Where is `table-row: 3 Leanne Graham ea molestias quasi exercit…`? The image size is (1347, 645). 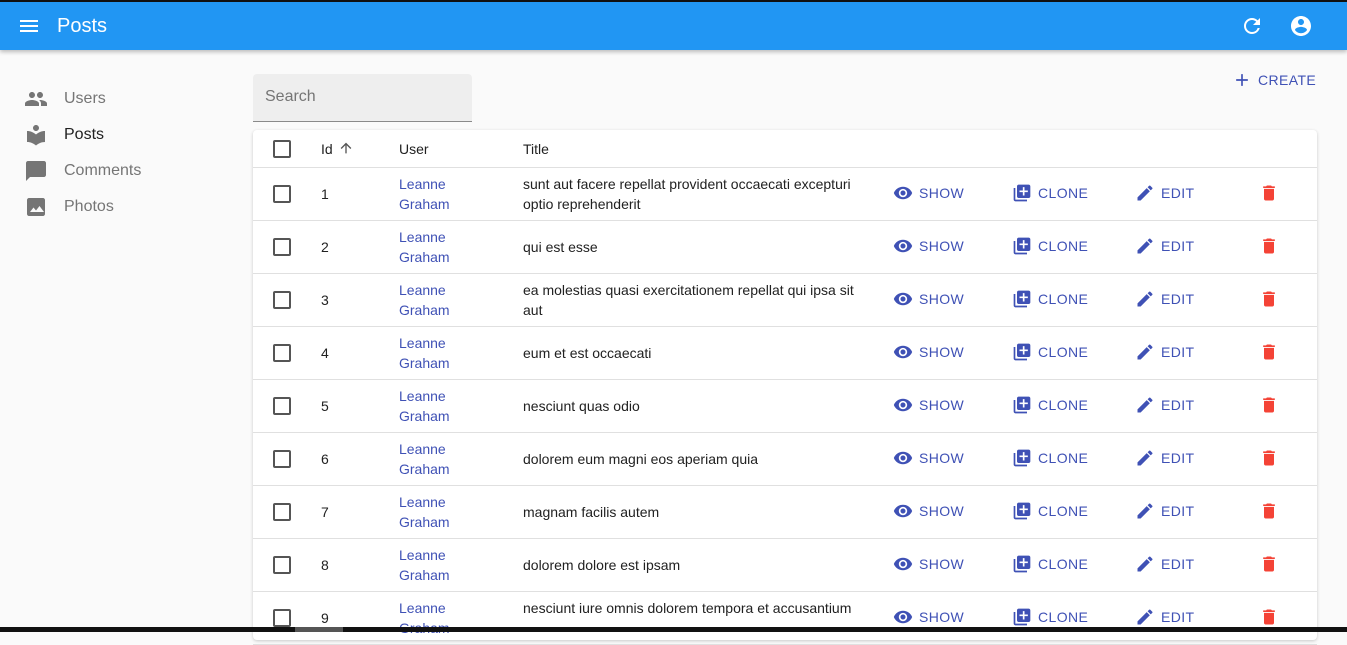
table-row: 3 Leanne Graham ea molestias quasi exercit… is located at coordinates (785, 300).